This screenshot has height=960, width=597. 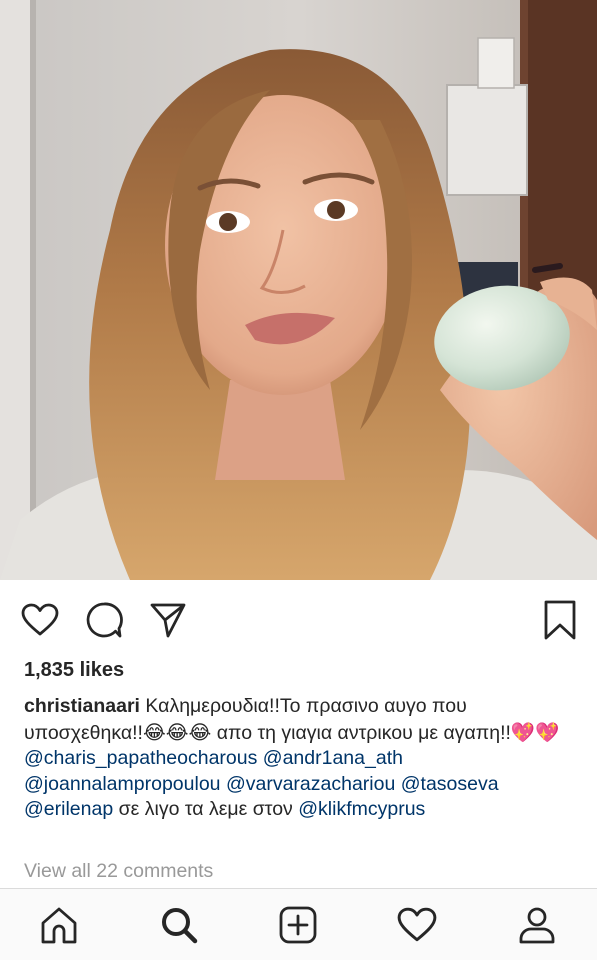 I want to click on heart-icon-glyph, so click(x=40, y=619).